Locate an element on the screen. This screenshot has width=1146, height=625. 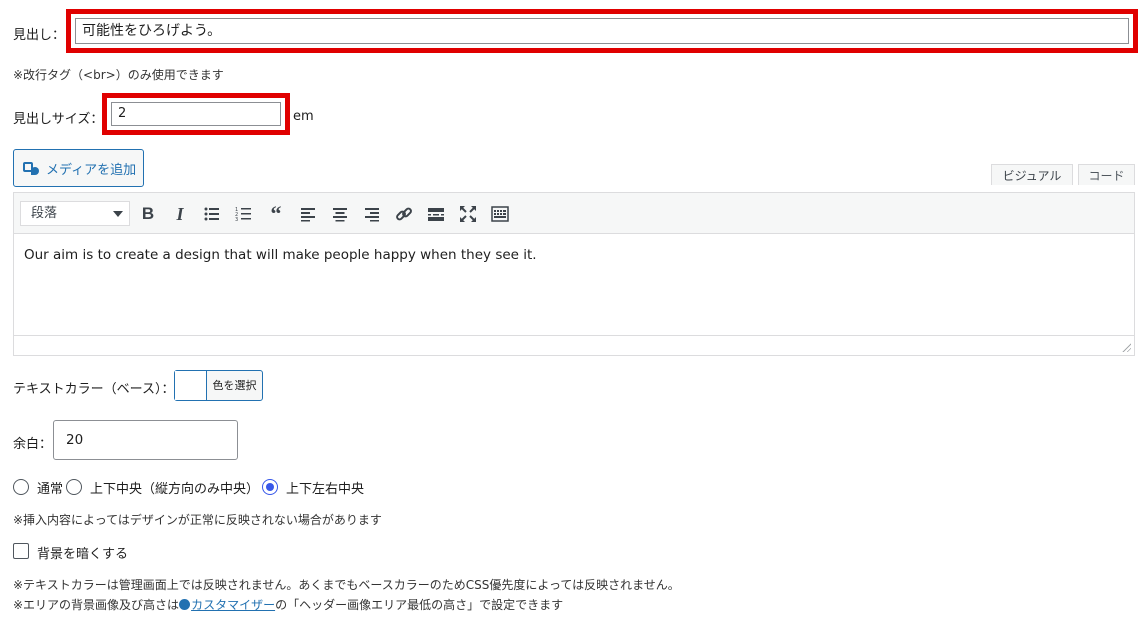
fullscreen-icon is located at coordinates (468, 214).